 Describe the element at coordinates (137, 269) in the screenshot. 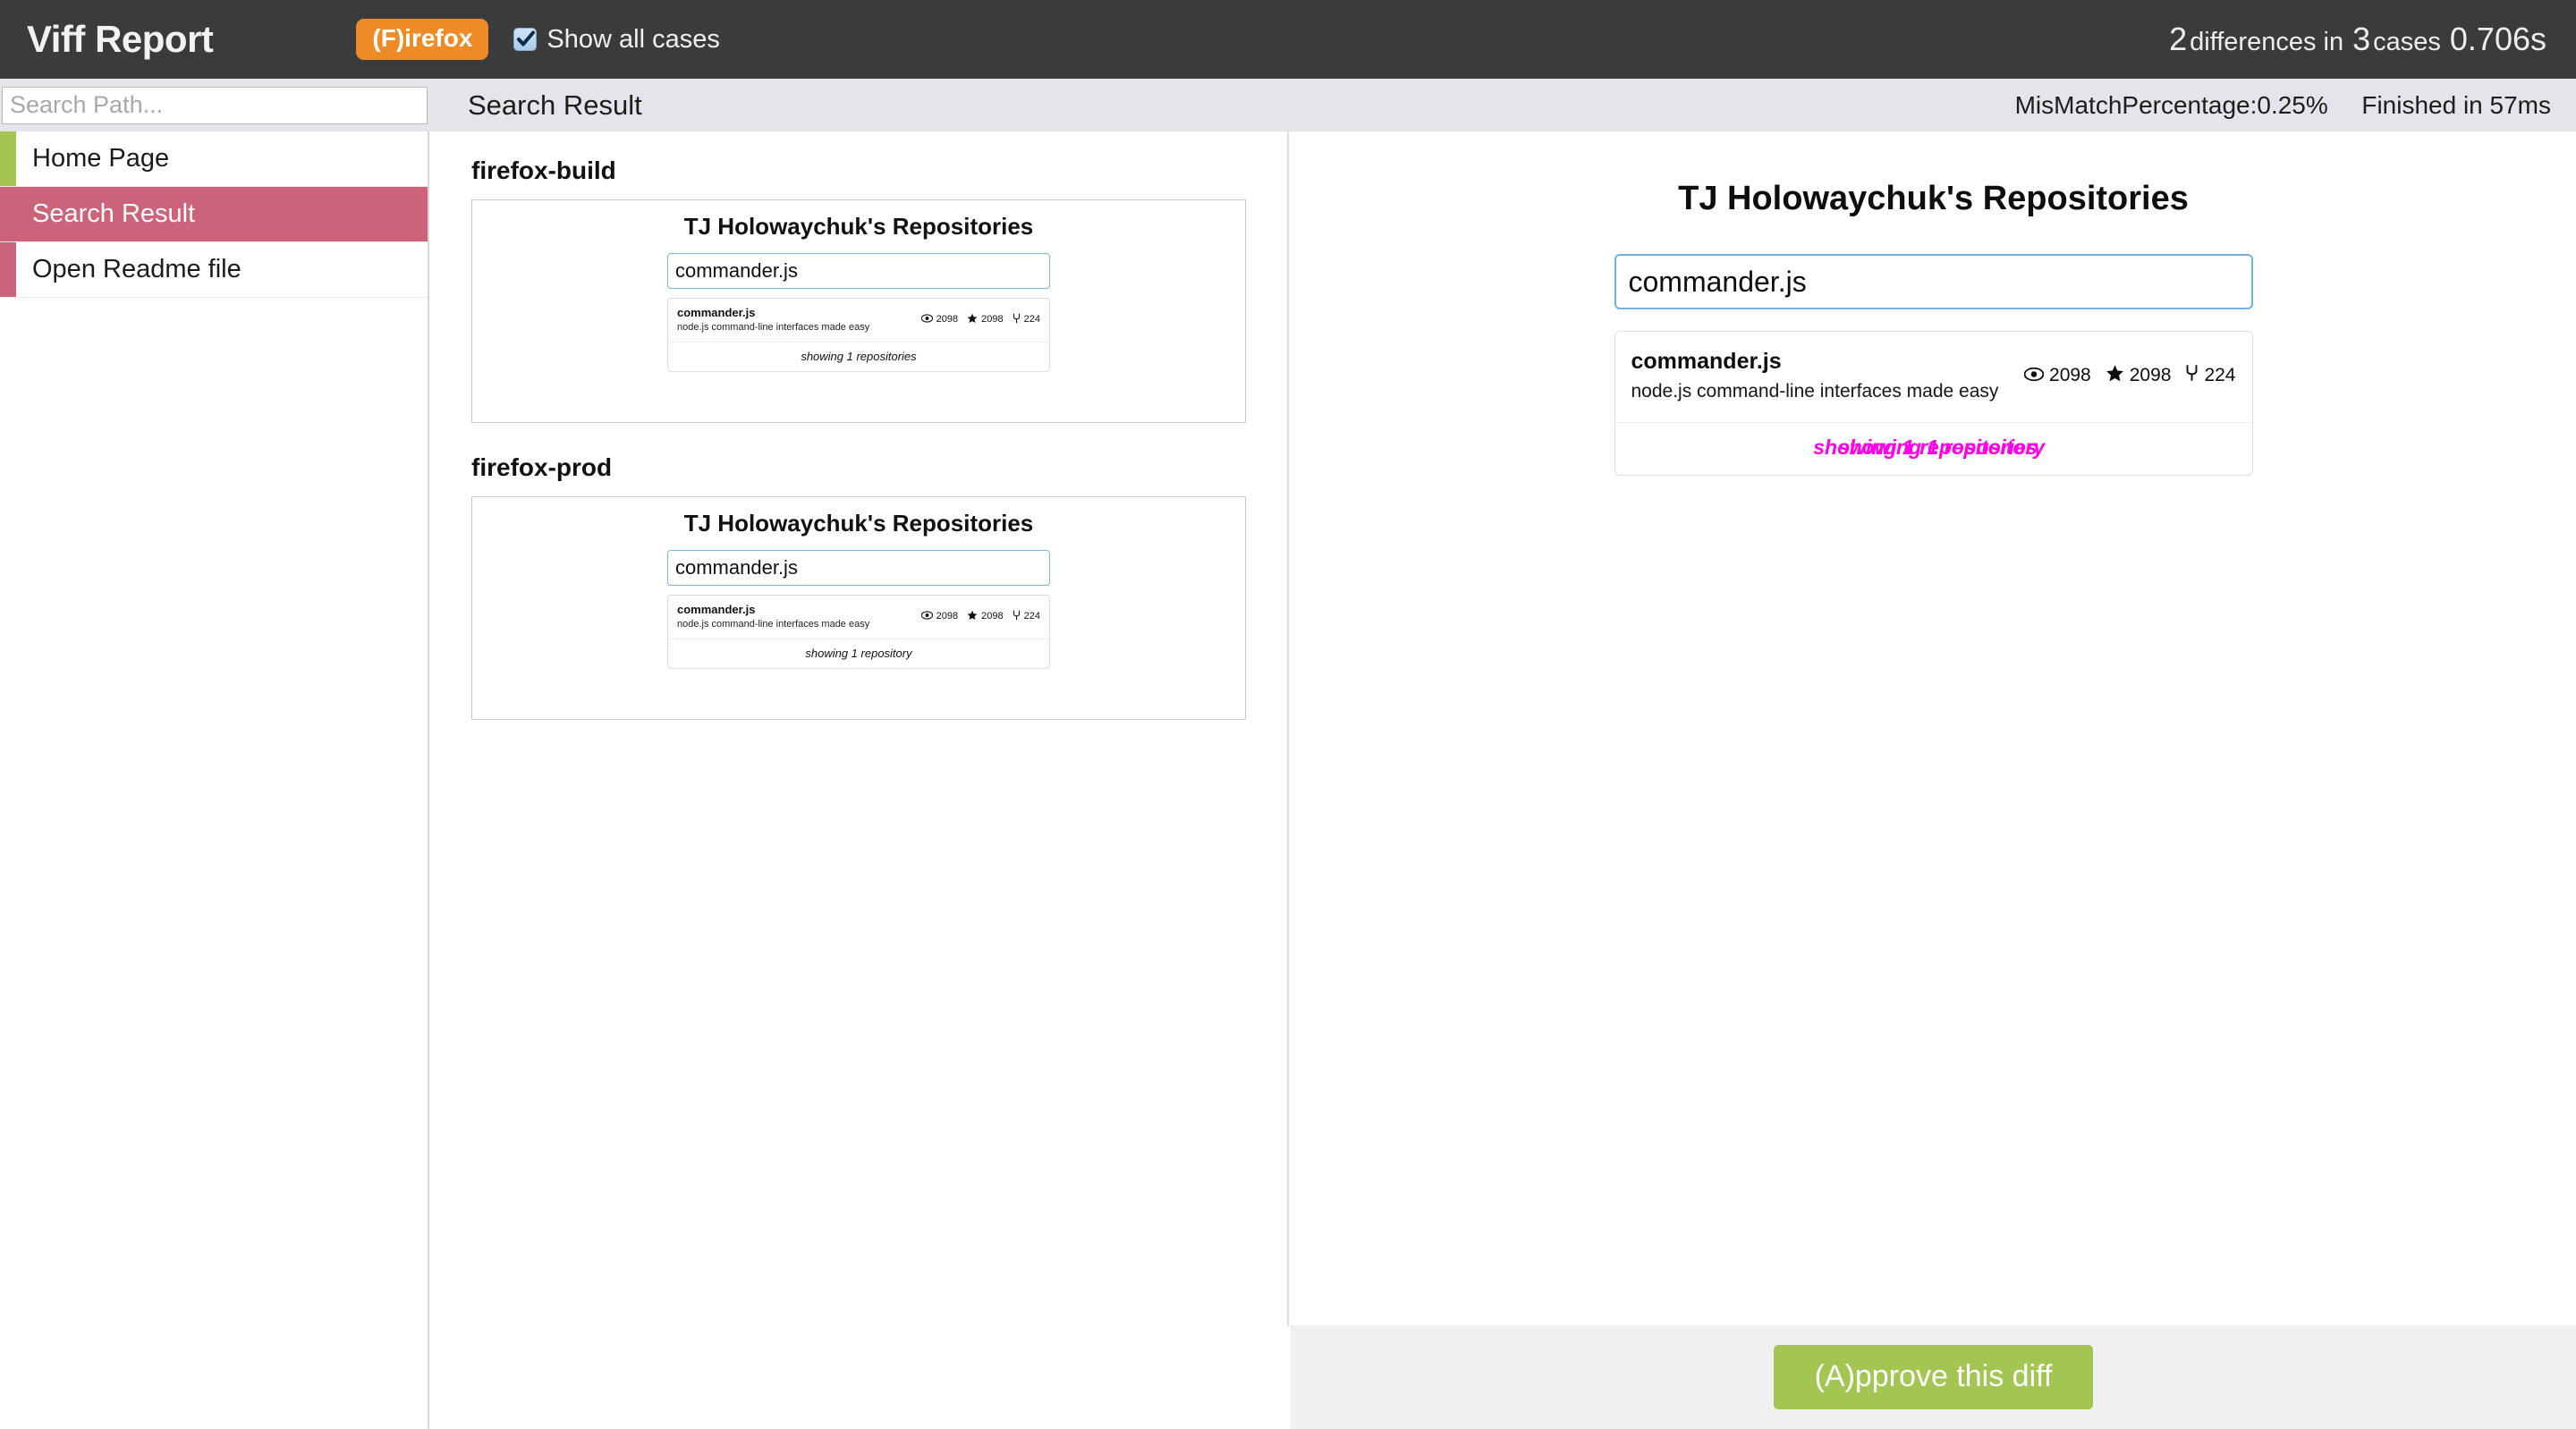

I see `sidebar-item-label: Open Readme file` at that location.